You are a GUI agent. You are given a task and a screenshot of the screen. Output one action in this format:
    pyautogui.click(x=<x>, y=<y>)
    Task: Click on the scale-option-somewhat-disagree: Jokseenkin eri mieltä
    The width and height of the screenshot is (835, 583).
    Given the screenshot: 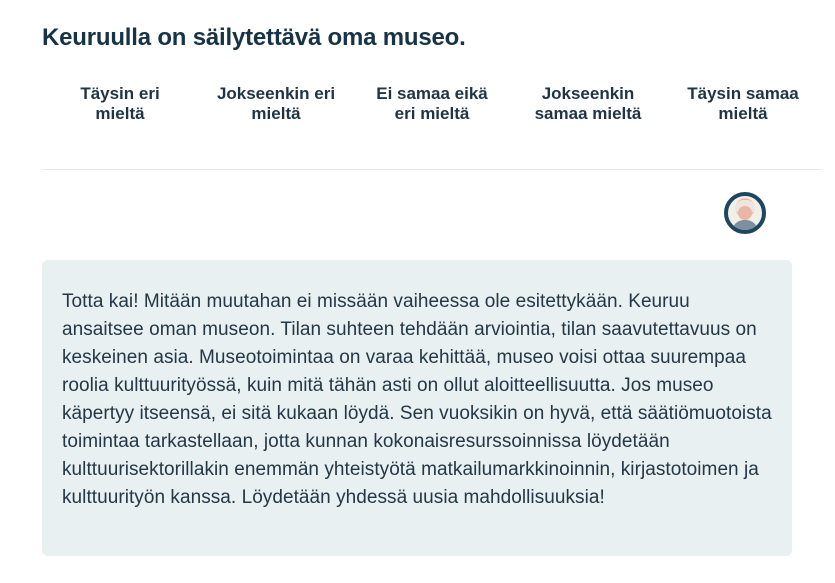 What is the action you would take?
    pyautogui.click(x=276, y=104)
    